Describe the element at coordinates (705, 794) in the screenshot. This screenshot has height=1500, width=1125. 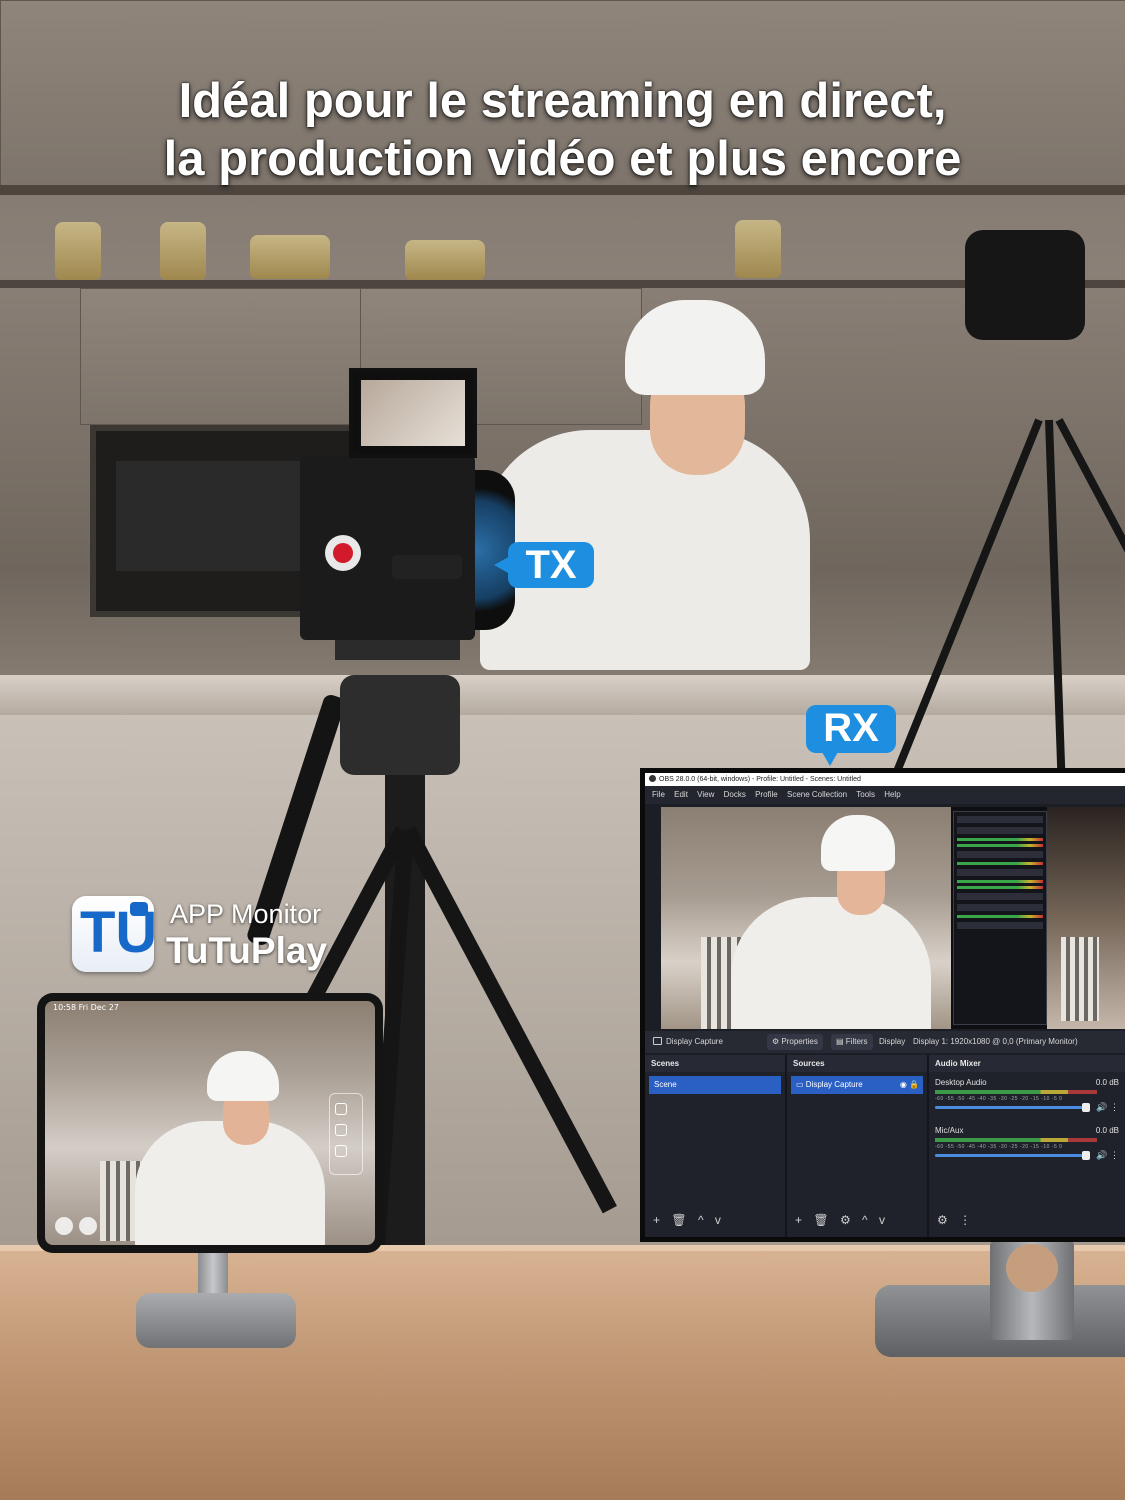
I see `menu-view: View` at that location.